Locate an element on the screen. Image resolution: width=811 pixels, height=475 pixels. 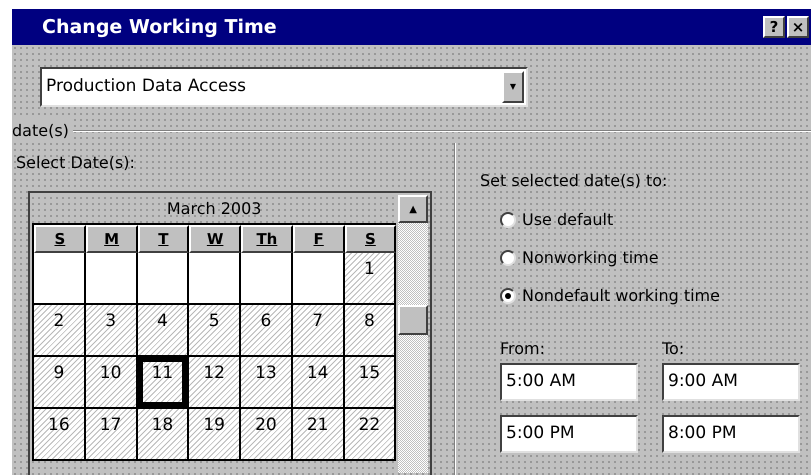
day-cell: 13 is located at coordinates (267, 383).